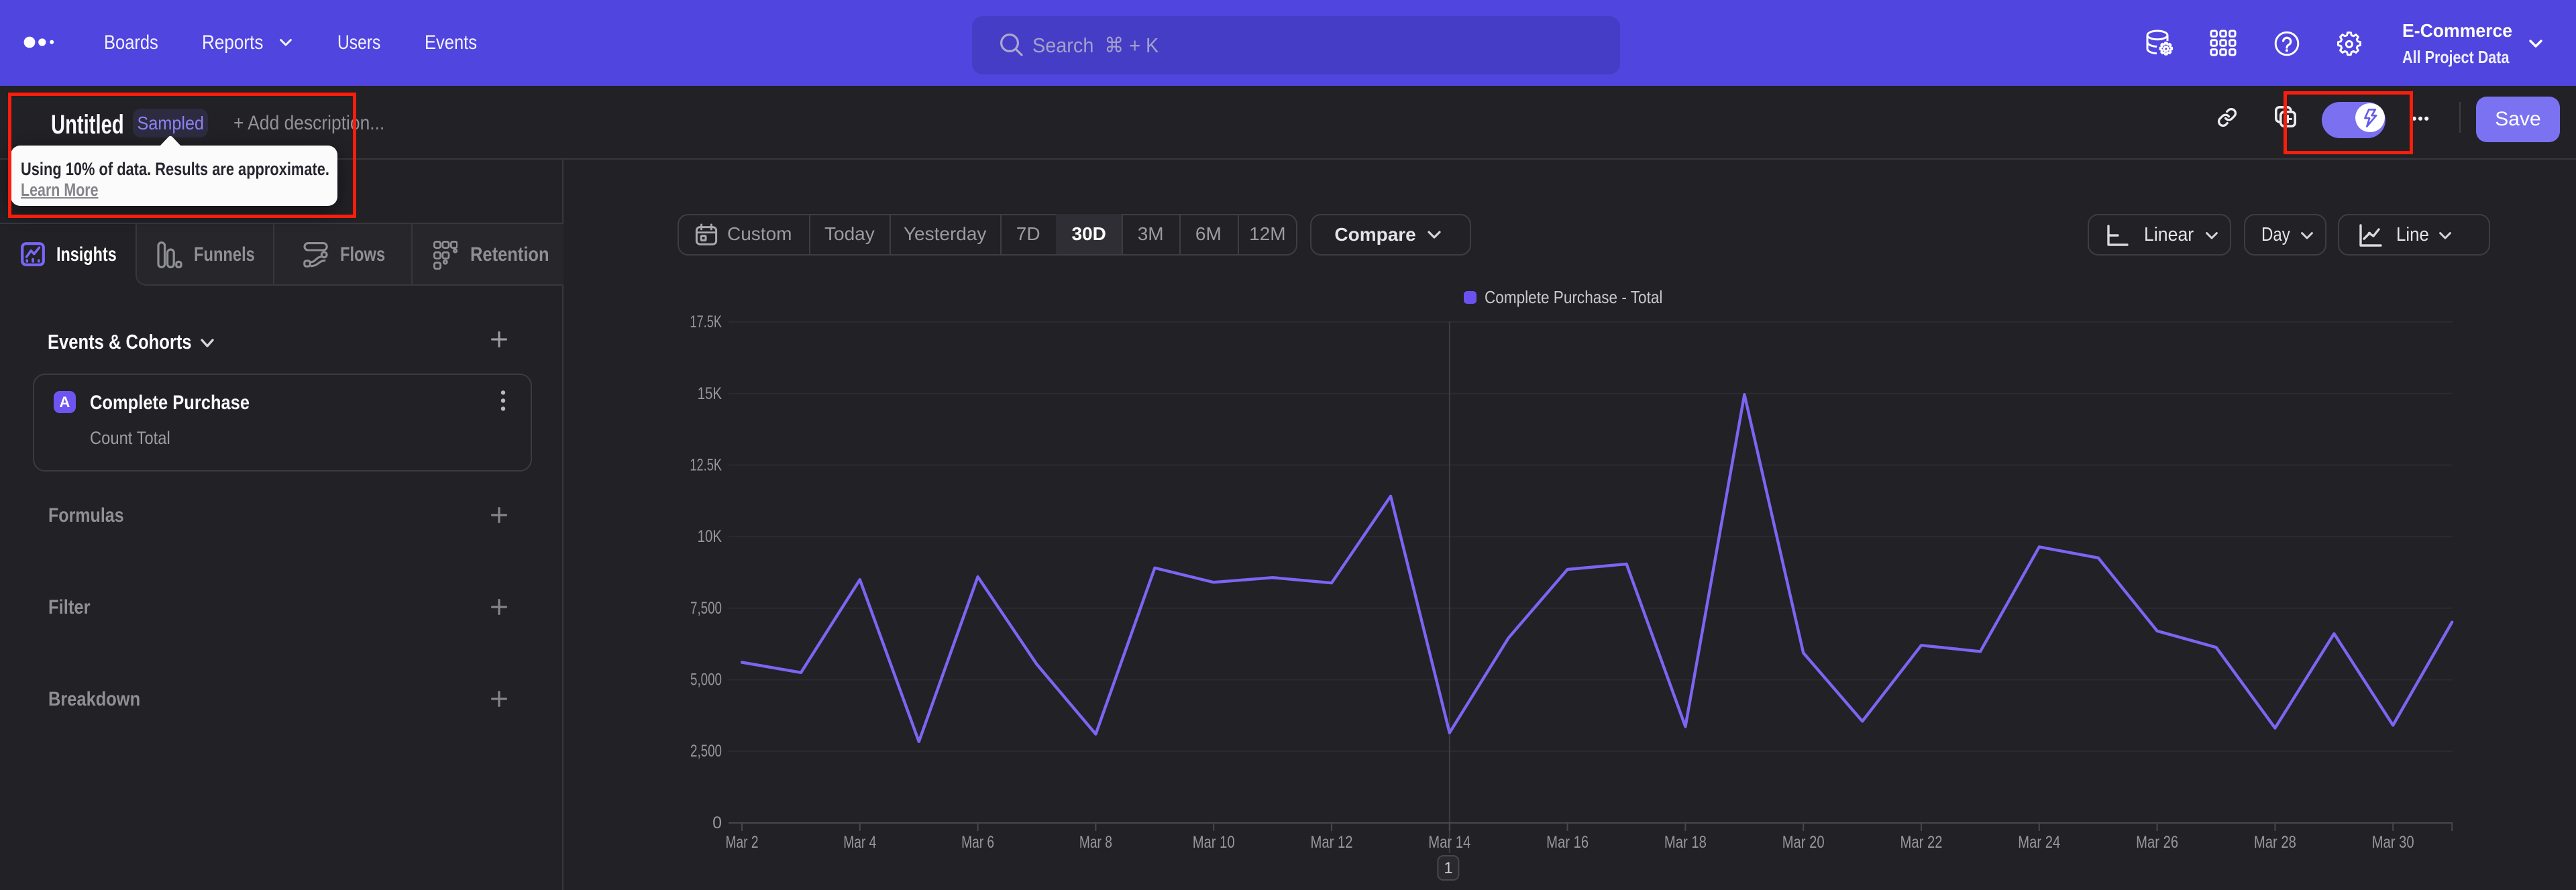  I want to click on svg-text: 1, so click(1448, 868).